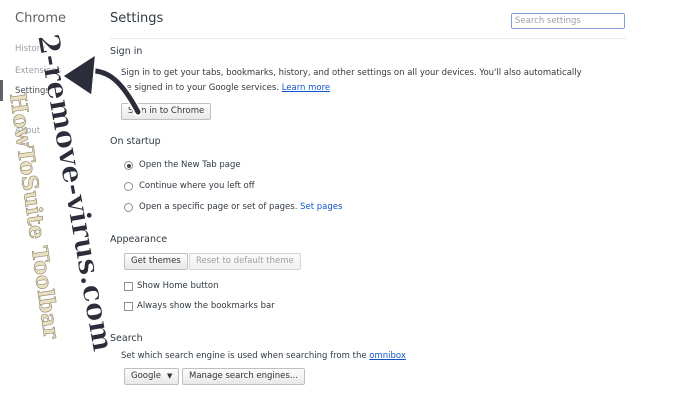 This screenshot has width=700, height=394. I want to click on show-home-label: Show Home button, so click(177, 286).